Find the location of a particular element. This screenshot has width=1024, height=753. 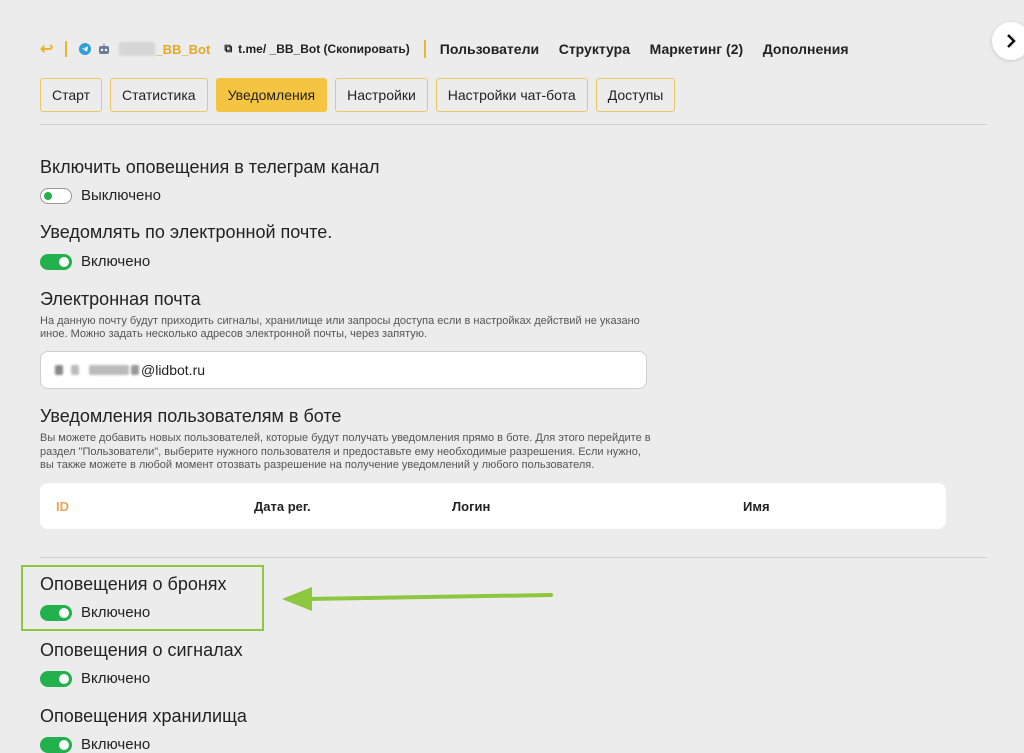

annotation-arrow-icon is located at coordinates (417, 599).